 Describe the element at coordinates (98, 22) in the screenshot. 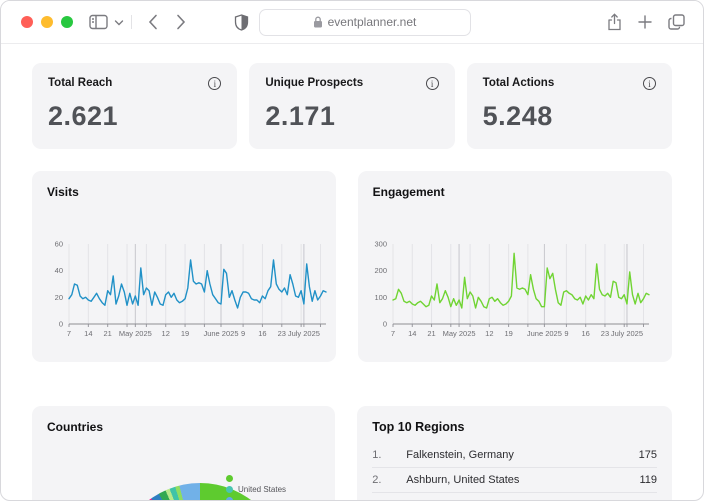

I see `sidebar-icon` at that location.